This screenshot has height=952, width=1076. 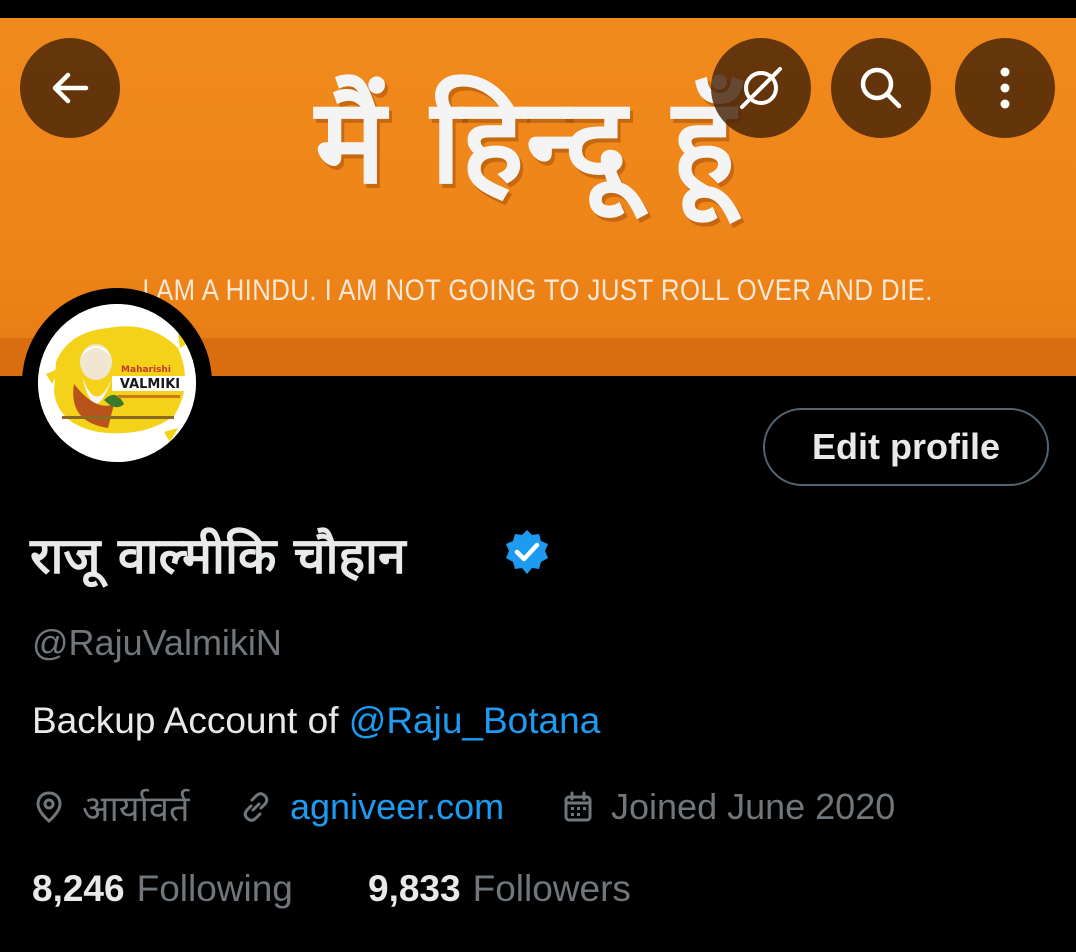 What do you see at coordinates (527, 552) in the screenshot?
I see `verified-badge-icon` at bounding box center [527, 552].